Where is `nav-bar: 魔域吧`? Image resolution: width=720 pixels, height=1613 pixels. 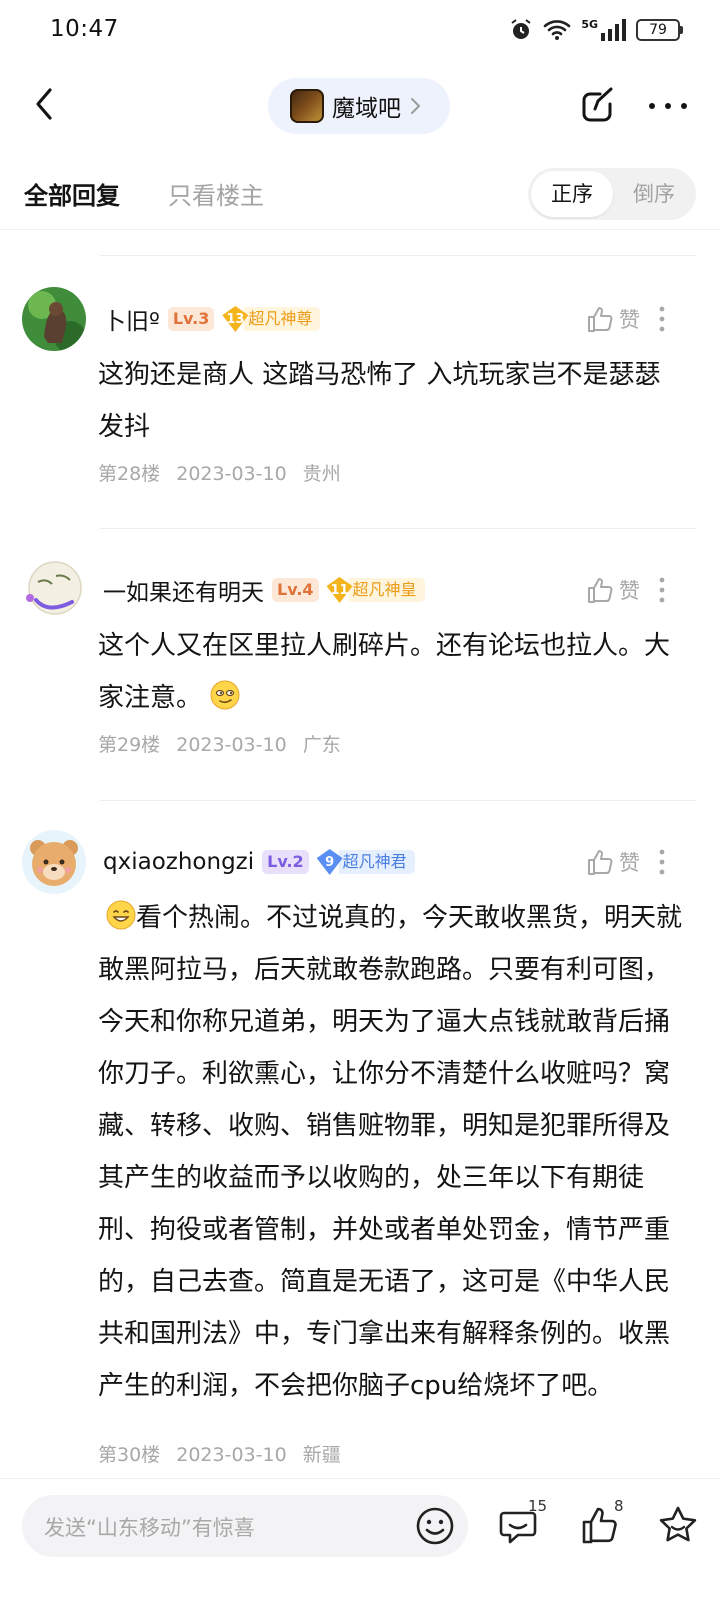 nav-bar: 魔域吧 is located at coordinates (360, 106).